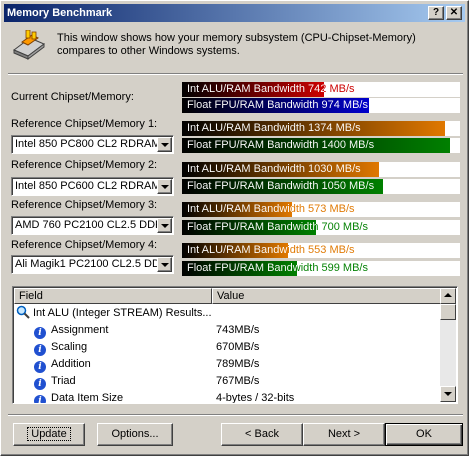 This screenshot has width=469, height=456. What do you see at coordinates (84, 124) in the screenshot?
I see `reference-1-label: Reference Chipset/Memory 1:` at bounding box center [84, 124].